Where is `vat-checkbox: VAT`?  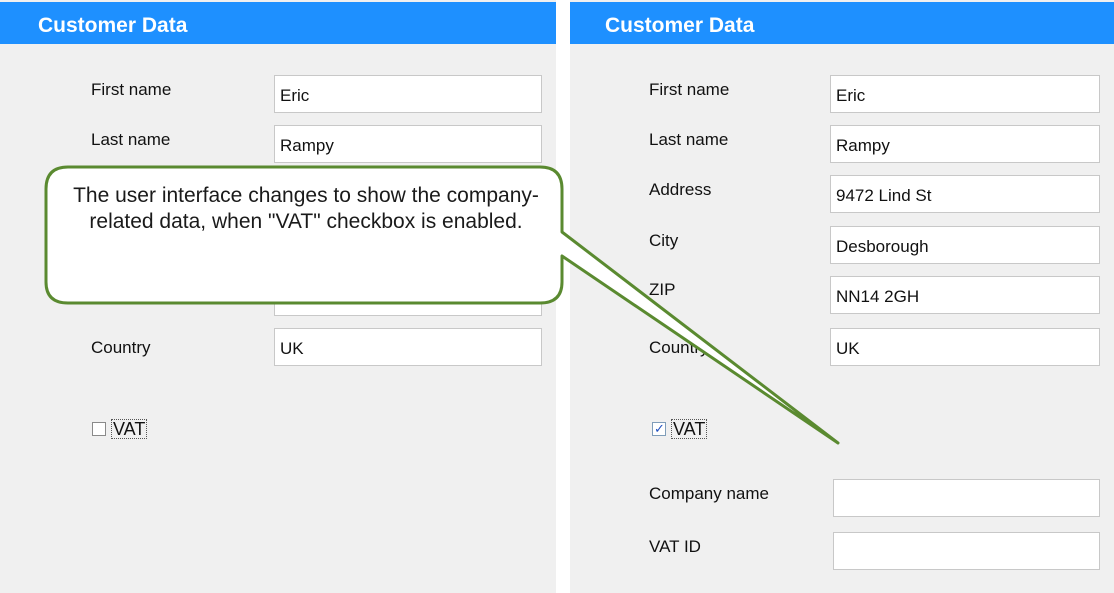
vat-checkbox: VAT is located at coordinates (132, 430).